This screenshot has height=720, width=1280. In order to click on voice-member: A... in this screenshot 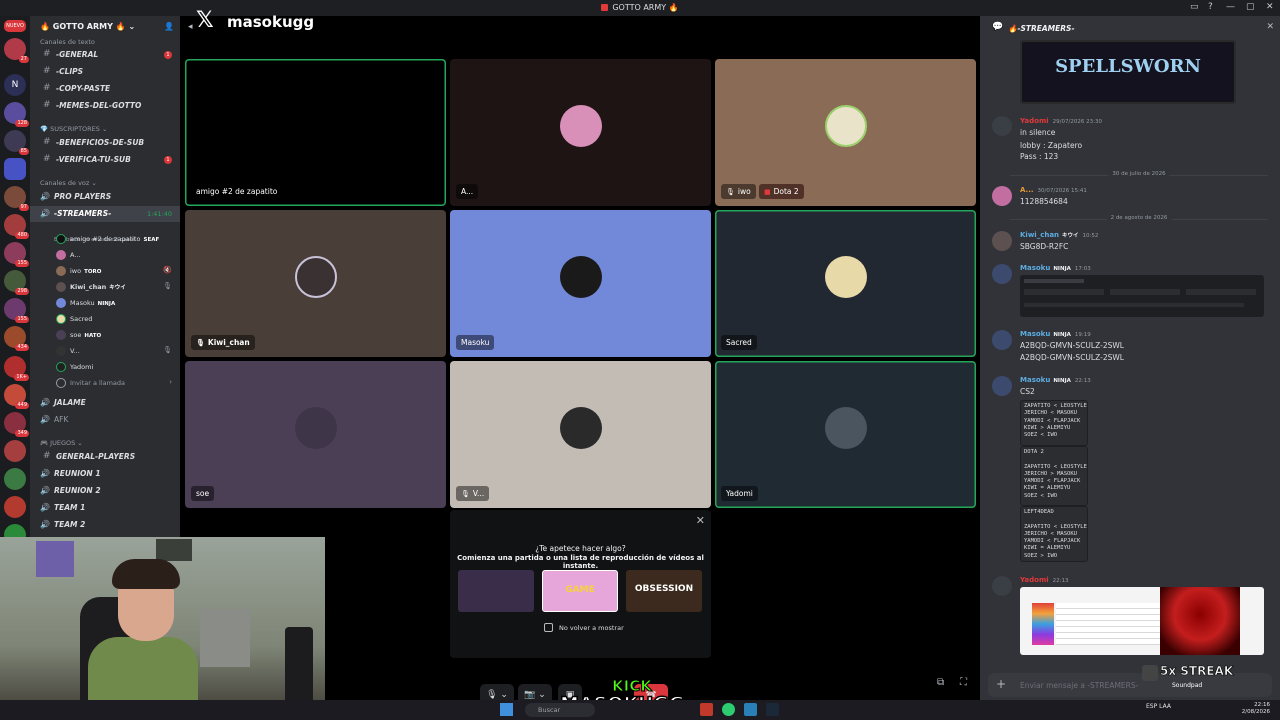, I will do `click(105, 255)`.